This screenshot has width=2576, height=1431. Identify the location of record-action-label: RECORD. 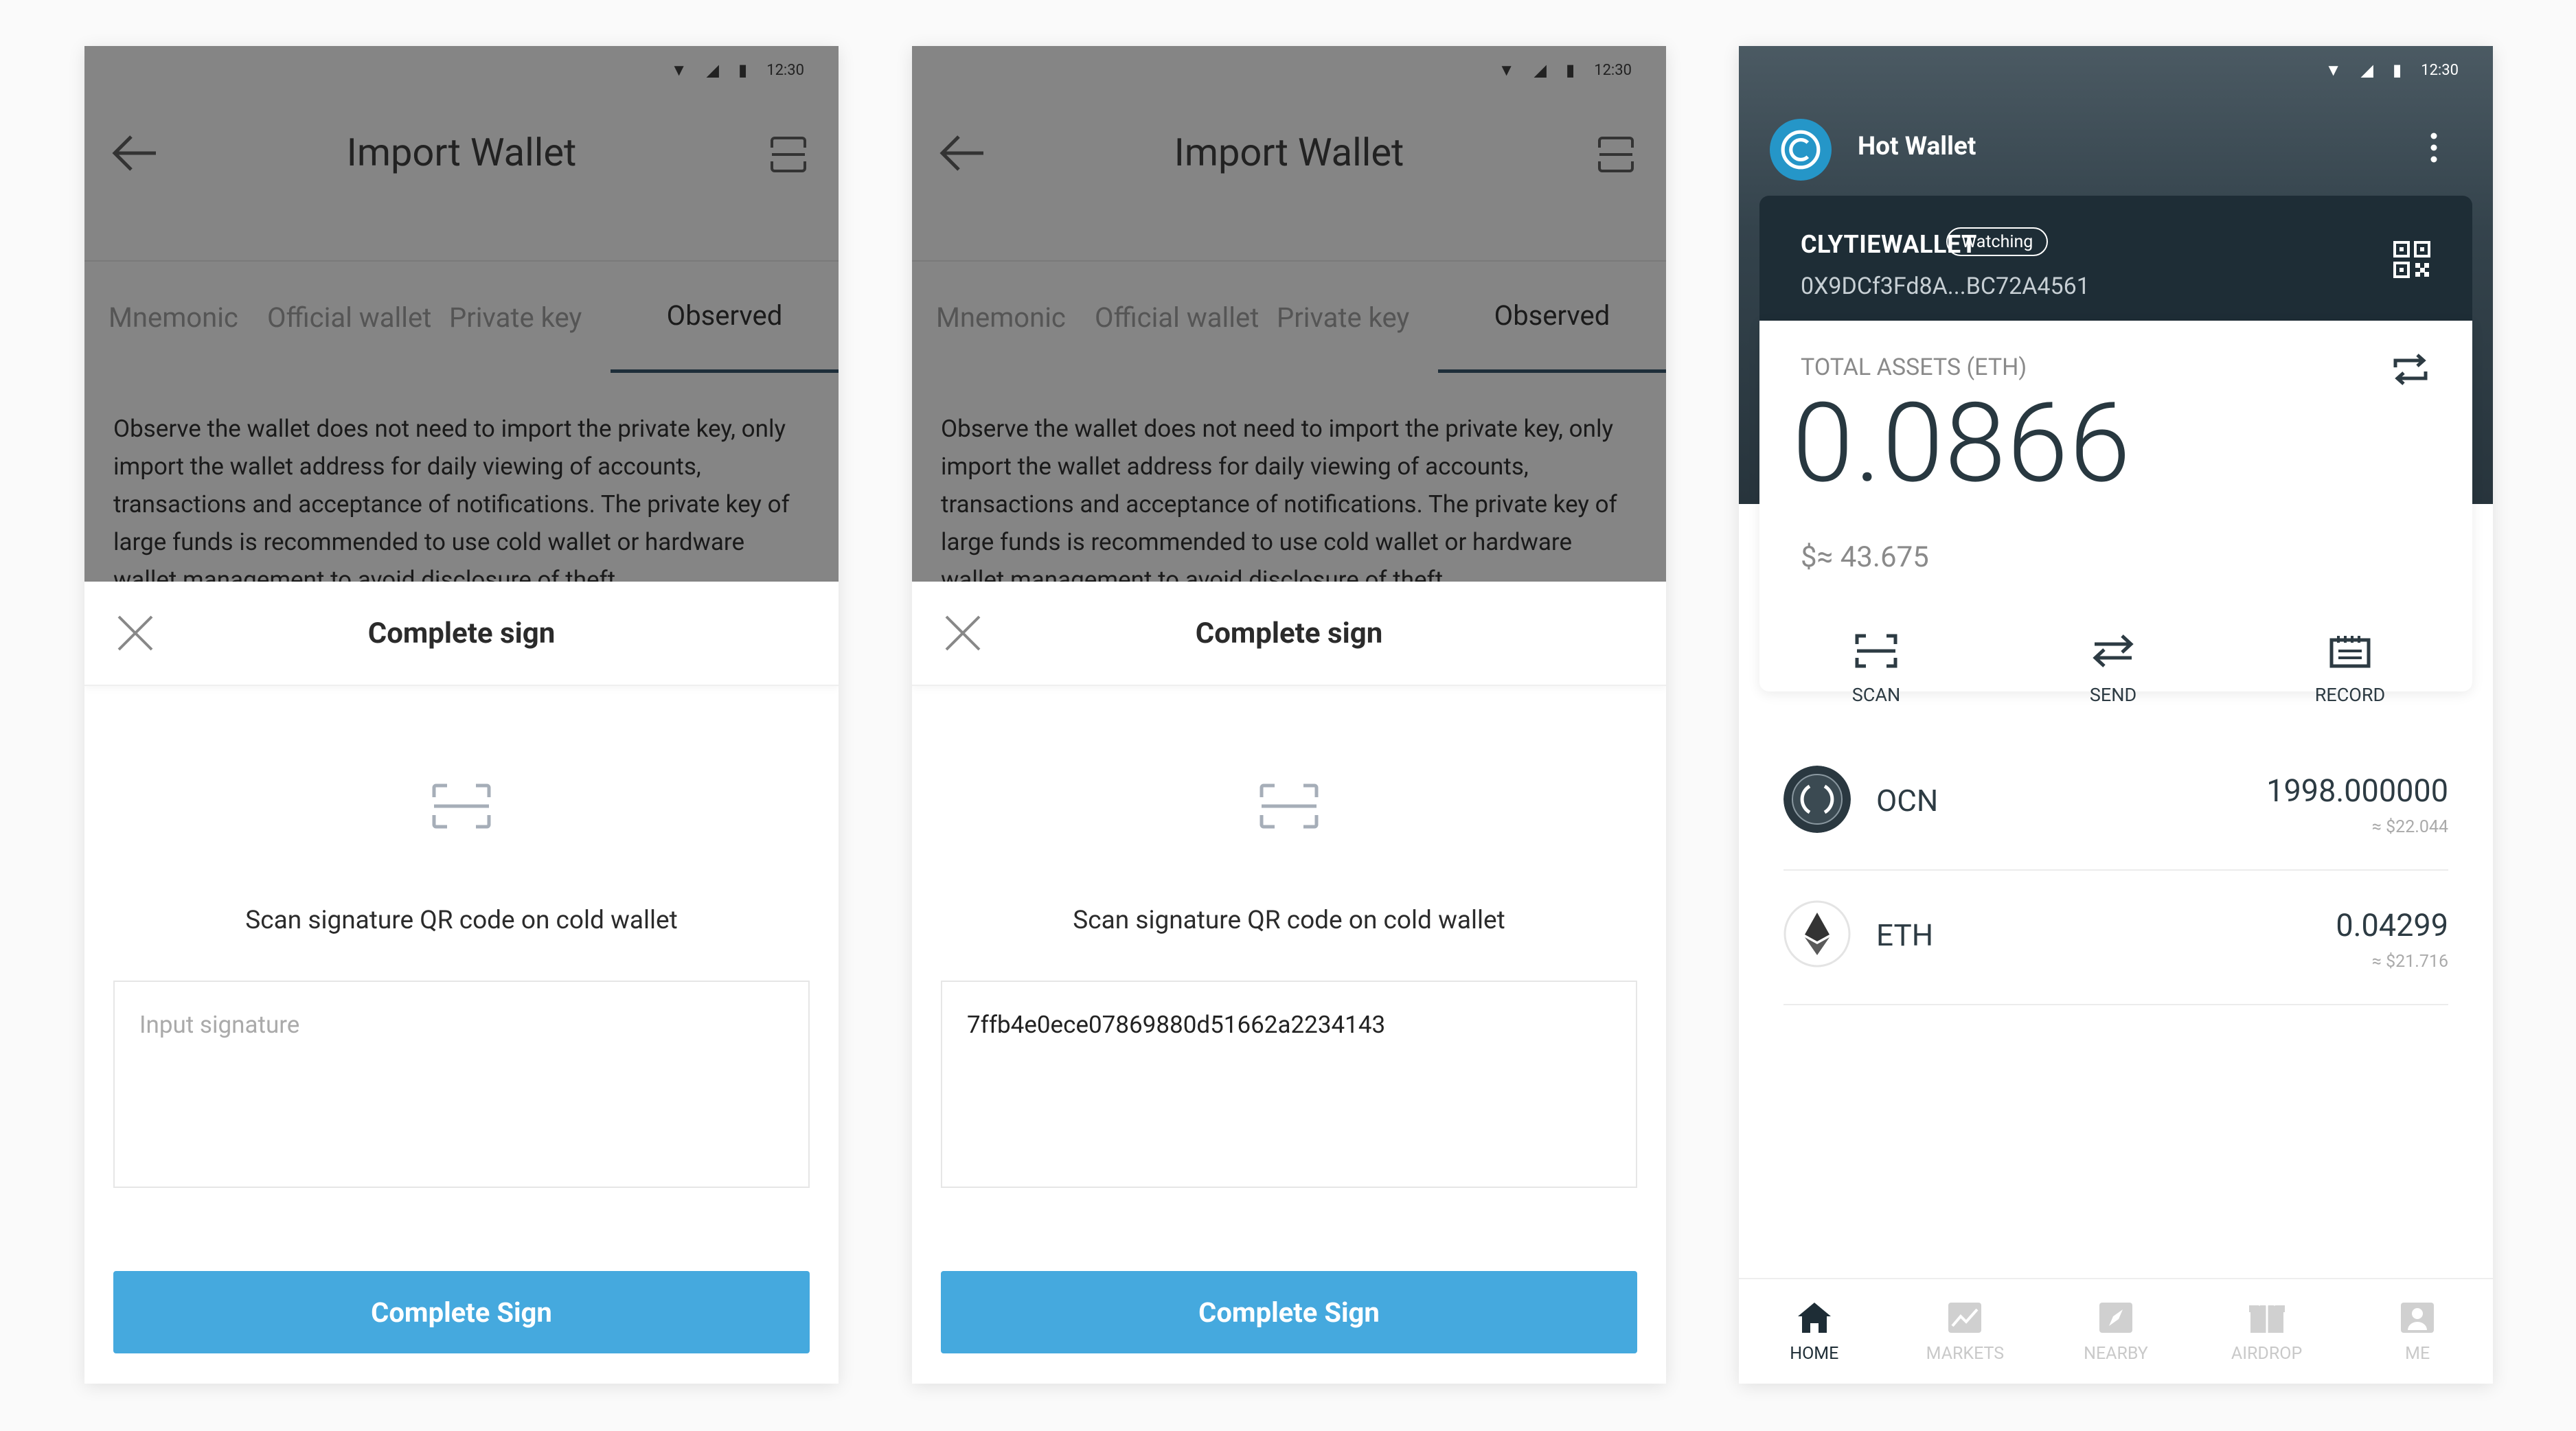
(2350, 695).